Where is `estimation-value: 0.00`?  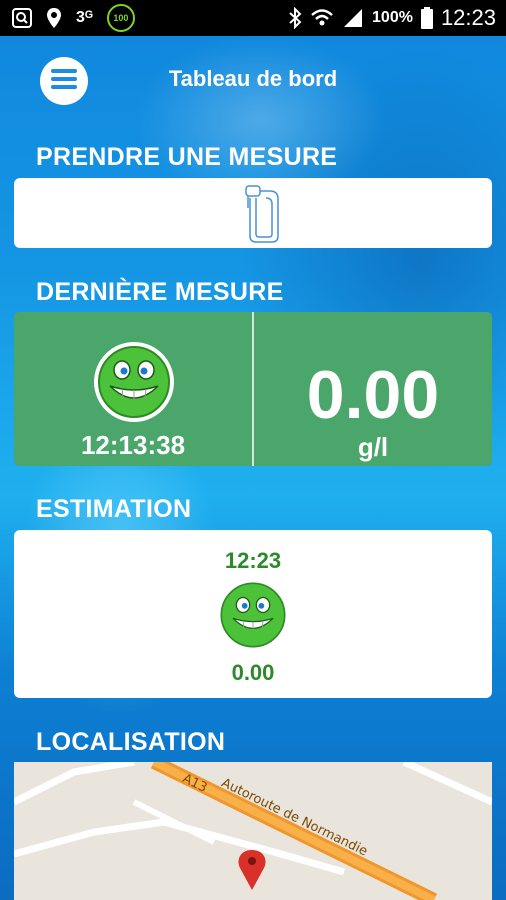
estimation-value: 0.00 is located at coordinates (253, 672).